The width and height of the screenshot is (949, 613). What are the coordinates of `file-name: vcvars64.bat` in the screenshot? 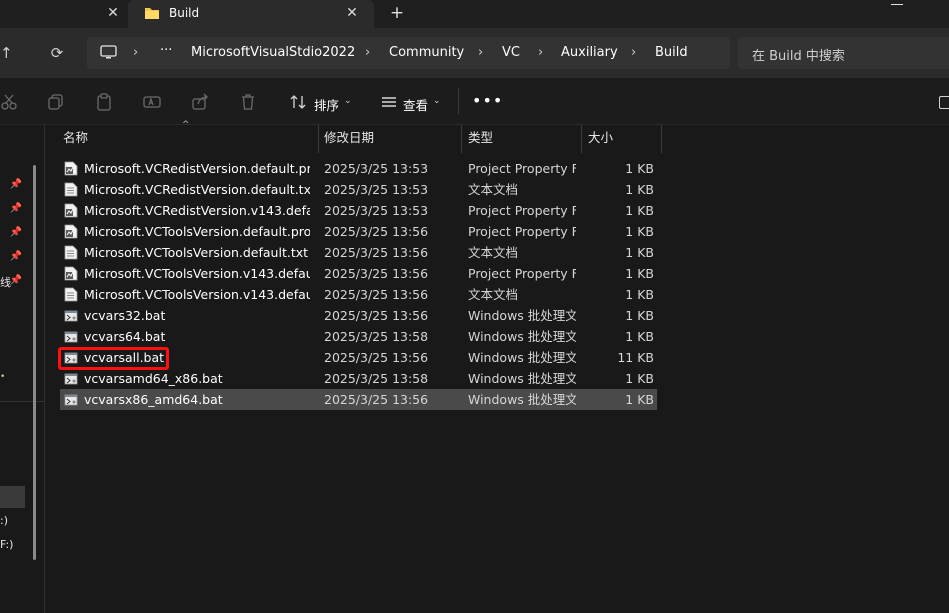 It's located at (125, 336).